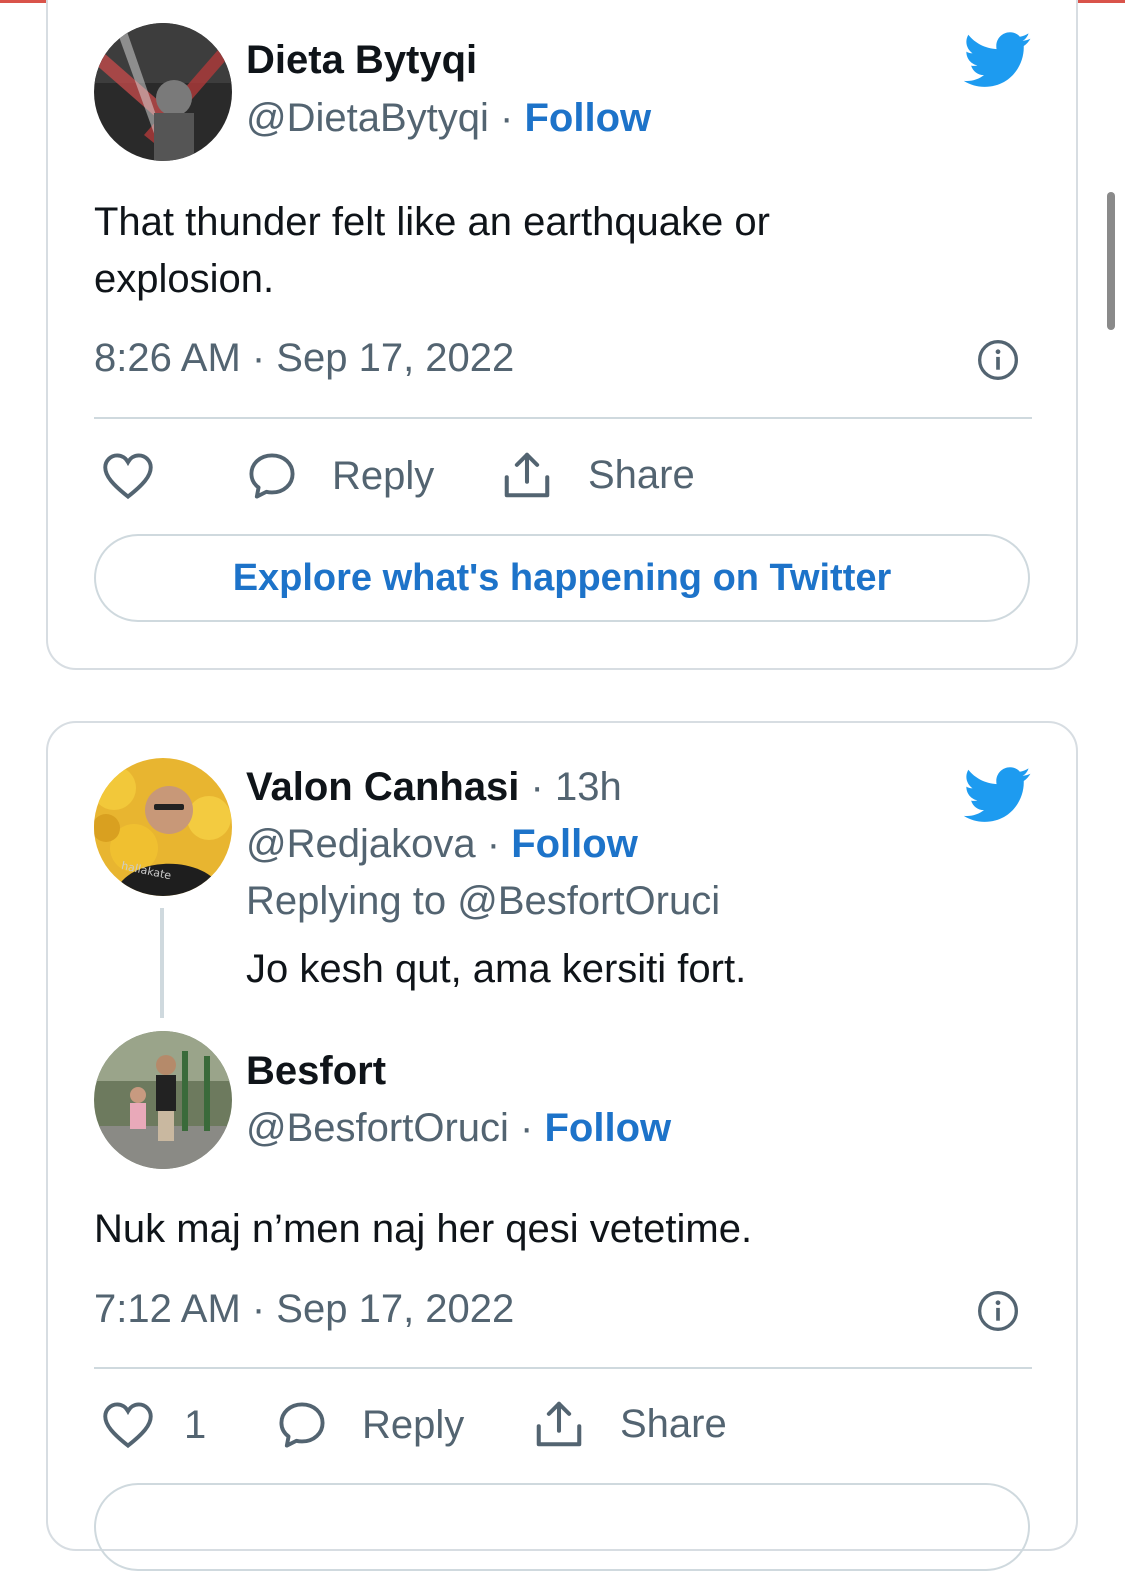 This screenshot has width=1125, height=1571. I want to click on tweet-timestamp: 8:26 AM · Sep 17, 2022, so click(304, 358).